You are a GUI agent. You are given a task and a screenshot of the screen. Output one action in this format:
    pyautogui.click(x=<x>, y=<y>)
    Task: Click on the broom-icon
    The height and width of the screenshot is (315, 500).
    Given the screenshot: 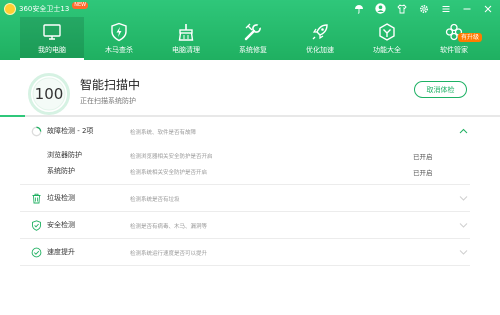 What is the action you would take?
    pyautogui.click(x=186, y=32)
    